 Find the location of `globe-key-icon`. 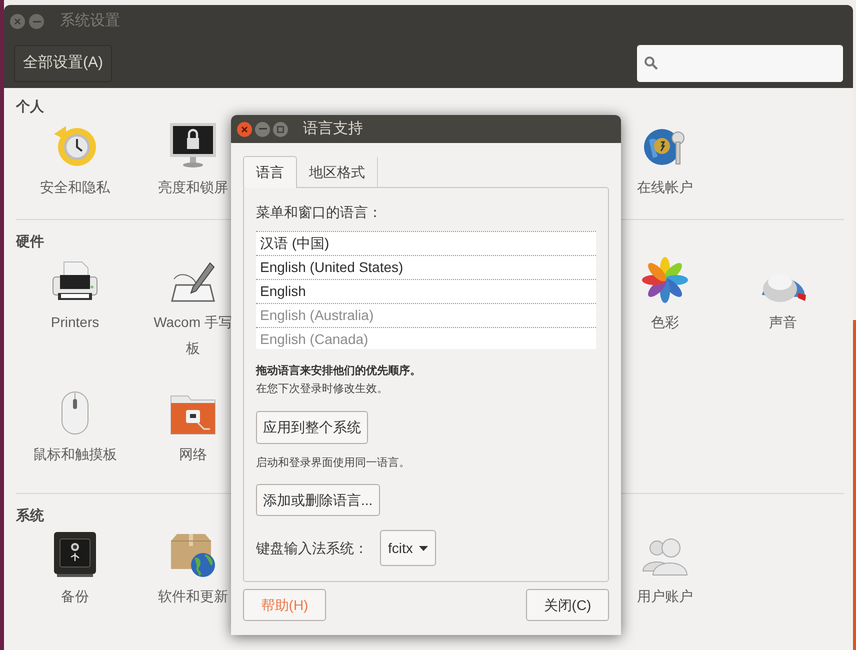

globe-key-icon is located at coordinates (665, 147).